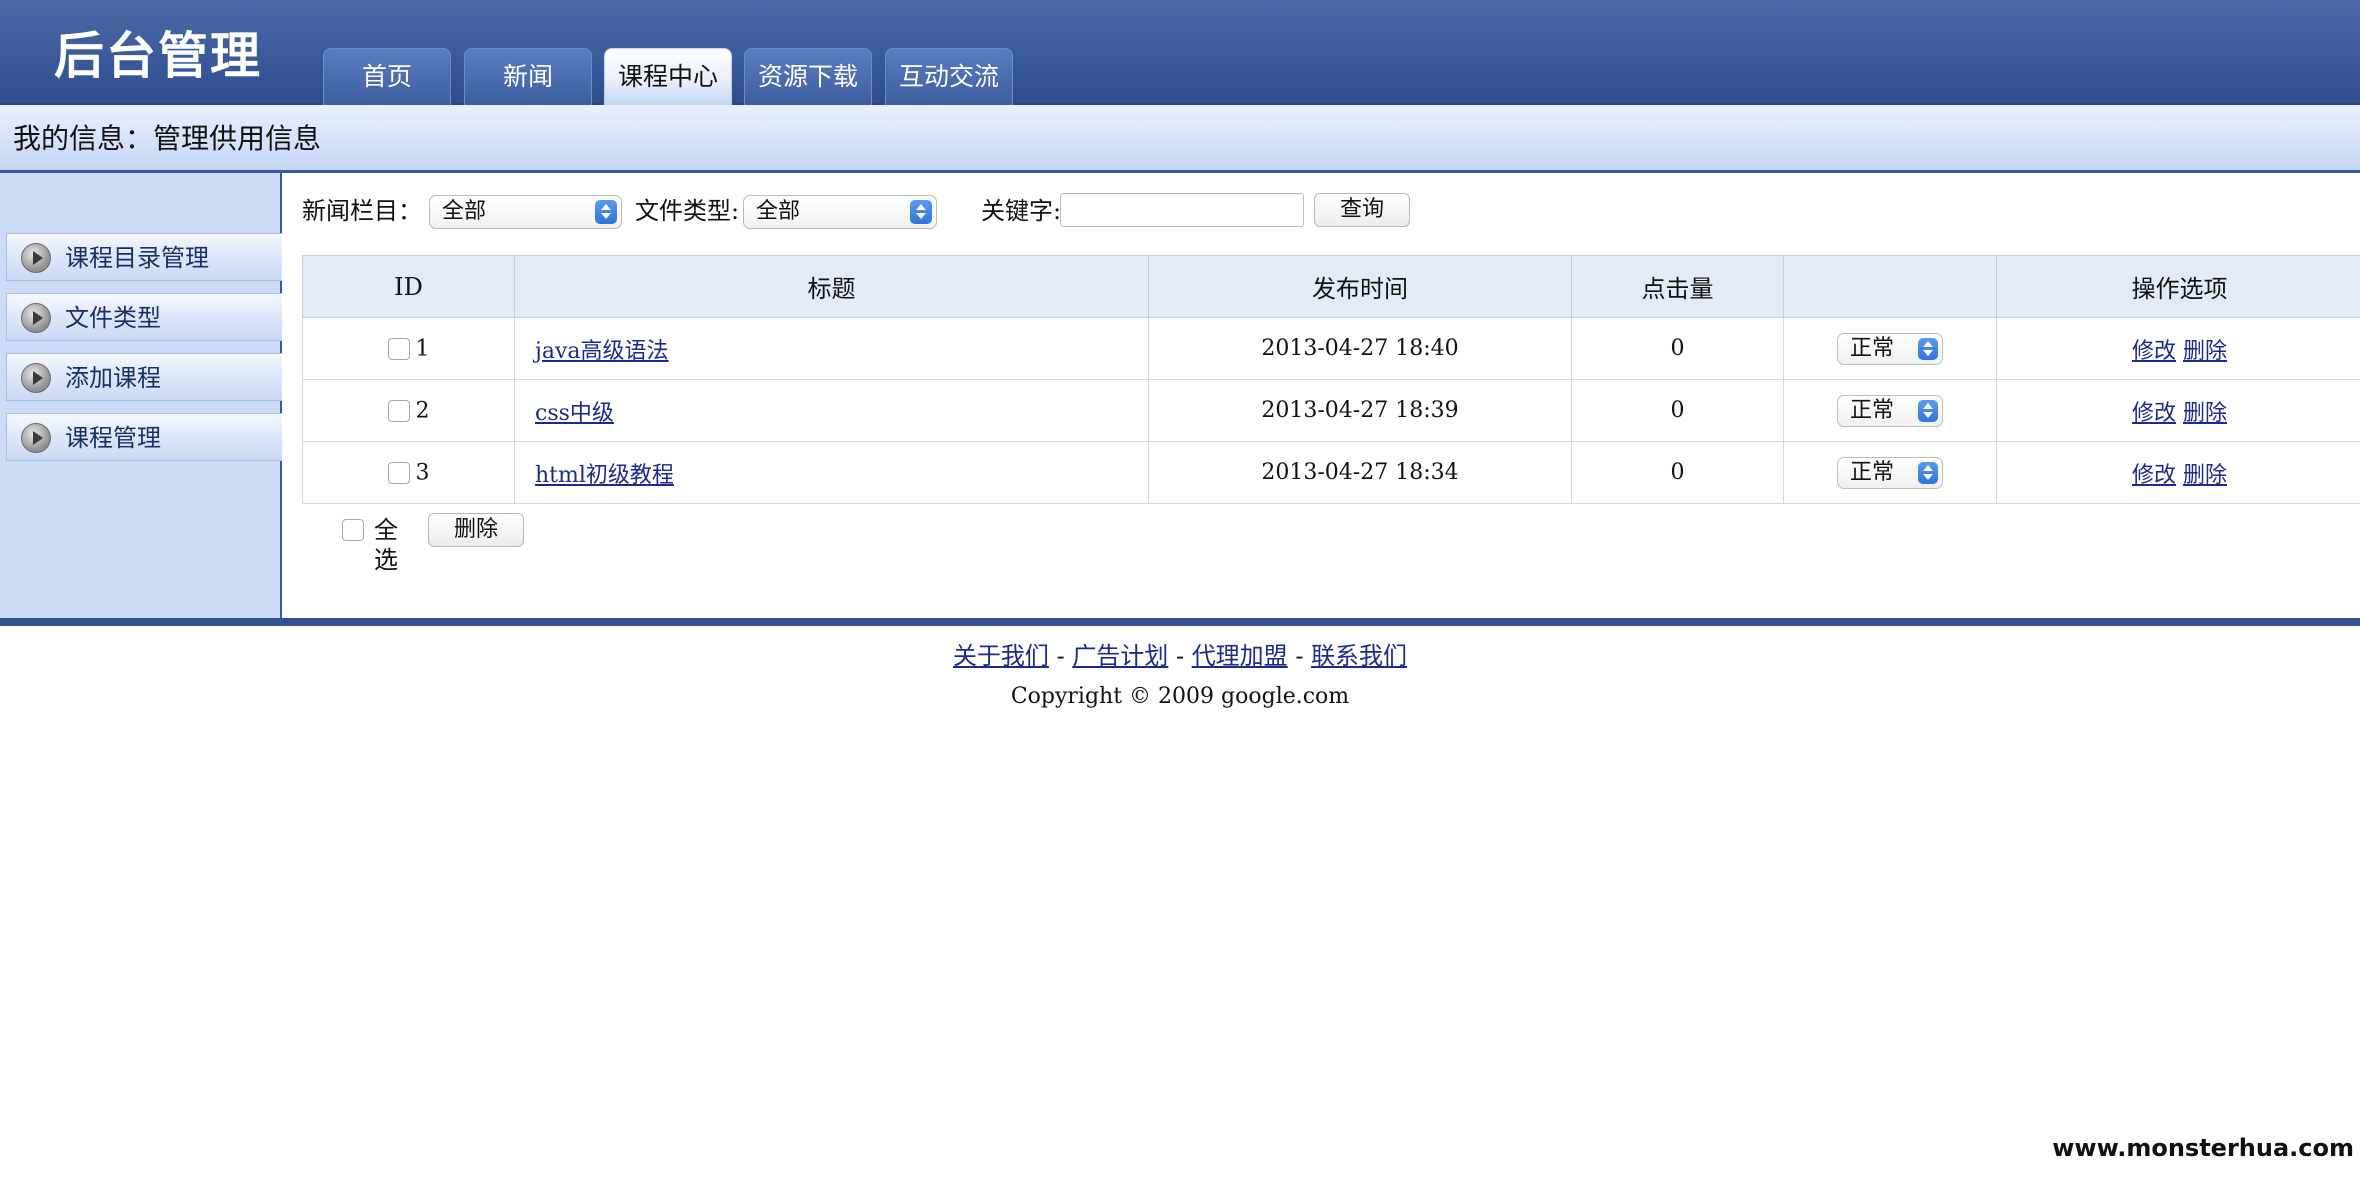 This screenshot has width=2360, height=1178. Describe the element at coordinates (949, 76) in the screenshot. I see `tab-community: 互动交流` at that location.